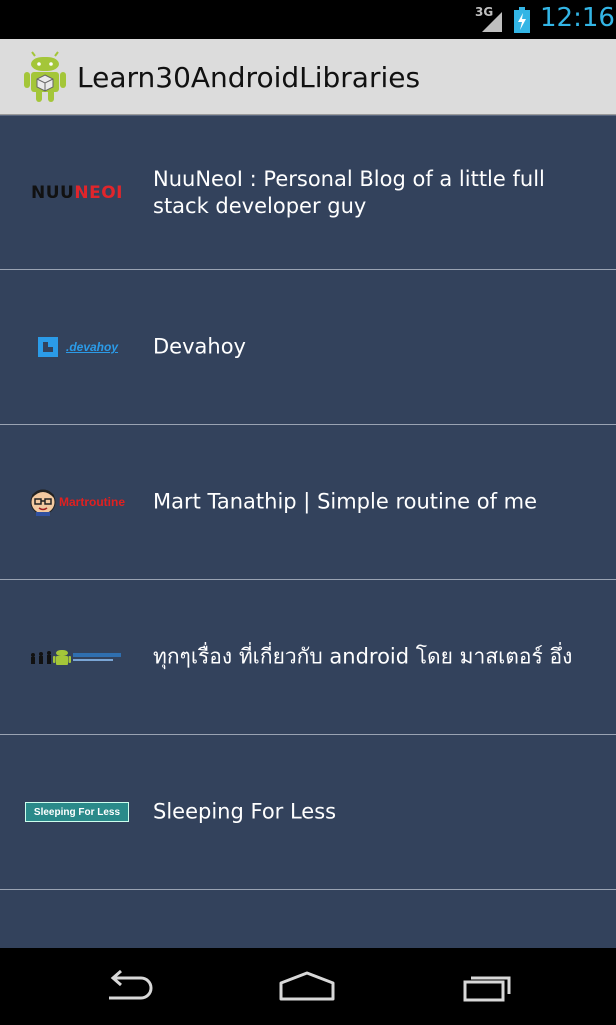  I want to click on action-bar: Learn30AndroidLibraries, so click(308, 77).